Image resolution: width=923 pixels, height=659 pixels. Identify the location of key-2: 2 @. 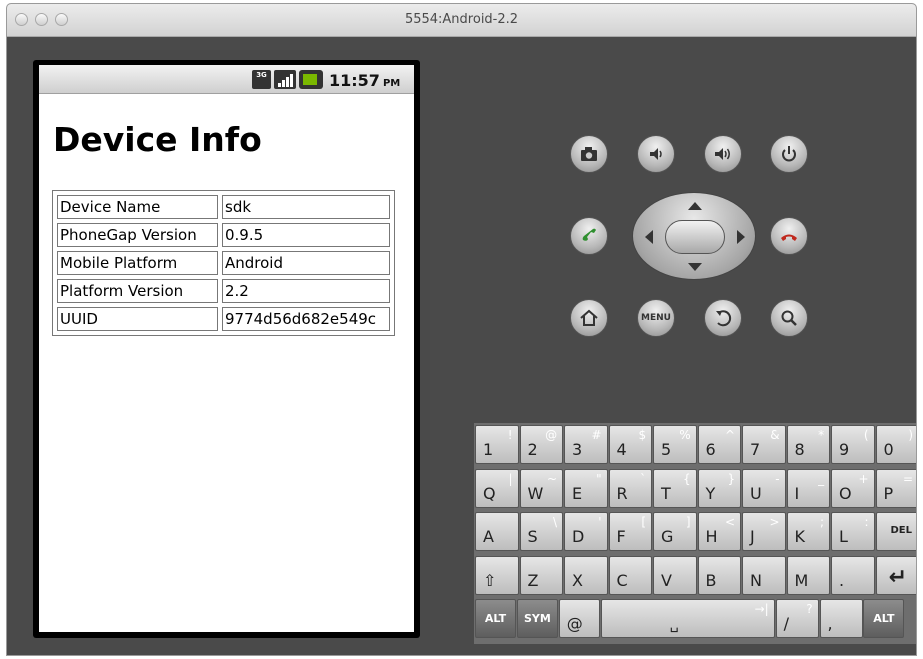
(541, 444).